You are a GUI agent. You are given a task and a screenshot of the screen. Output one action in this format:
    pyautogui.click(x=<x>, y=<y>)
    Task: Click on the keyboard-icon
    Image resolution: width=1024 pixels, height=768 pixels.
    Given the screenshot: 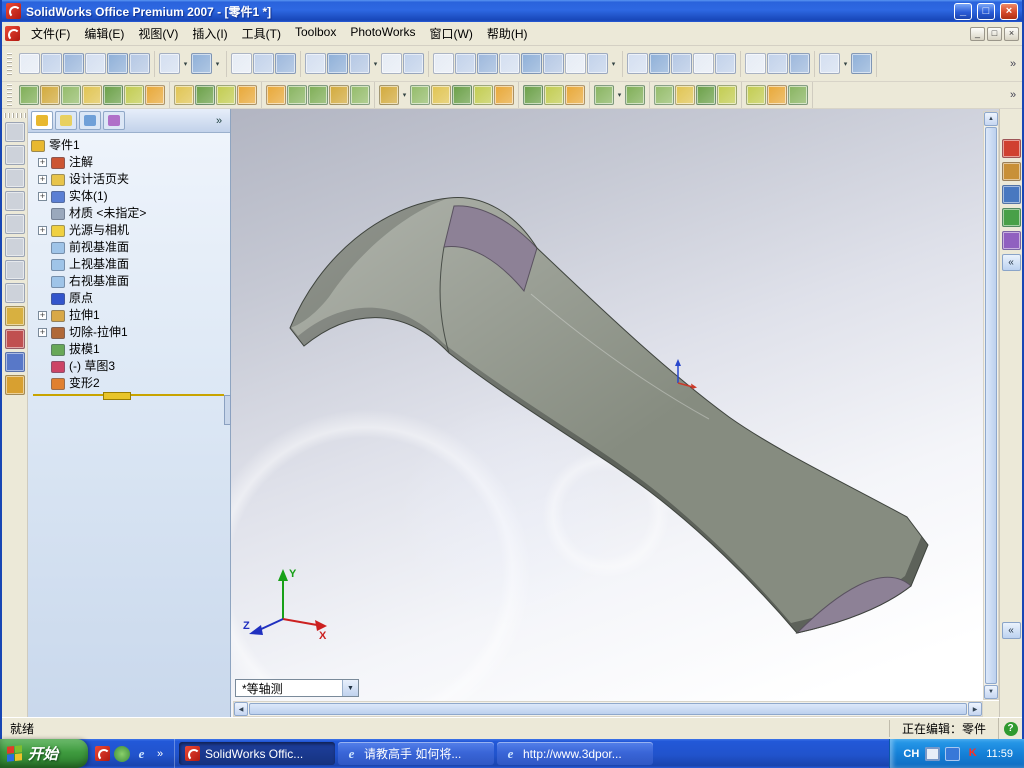 What is the action you would take?
    pyautogui.click(x=933, y=753)
    